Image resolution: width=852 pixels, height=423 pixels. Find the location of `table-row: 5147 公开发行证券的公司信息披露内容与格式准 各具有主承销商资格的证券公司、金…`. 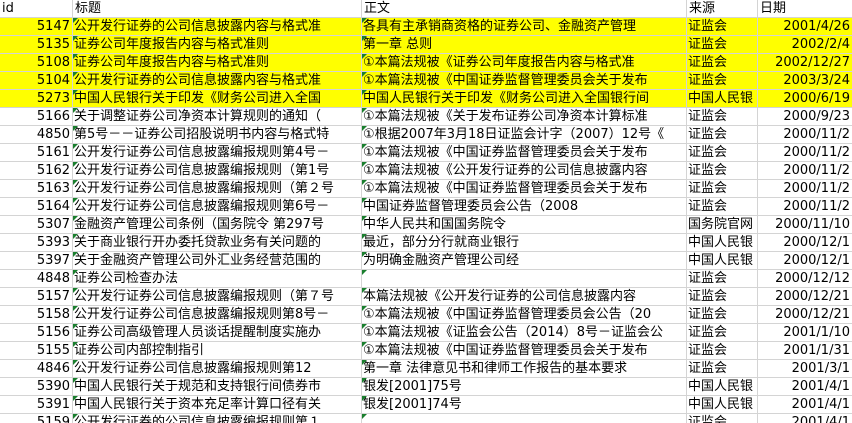

table-row: 5147 公开发行证券的公司信息披露内容与格式准 各具有主承销商资格的证券公司、金… is located at coordinates (426, 27).